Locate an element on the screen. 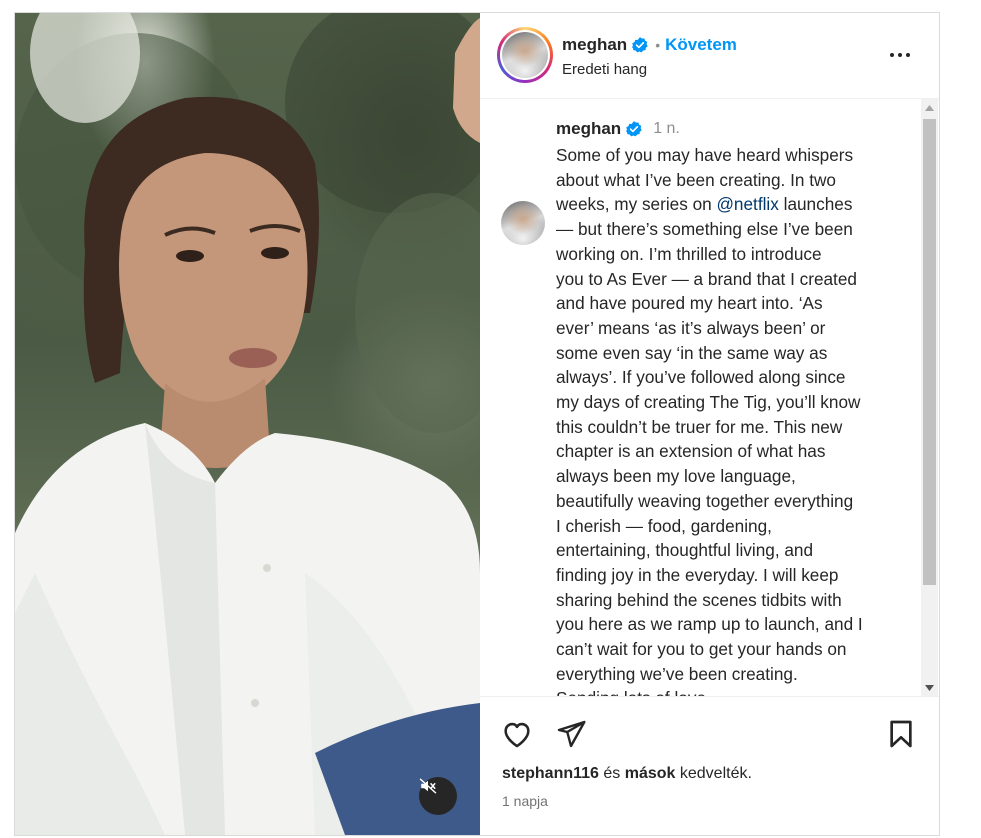 Image resolution: width=981 pixels, height=838 pixels. caption-line: working on. I’m thrilled to introduce is located at coordinates (689, 253).